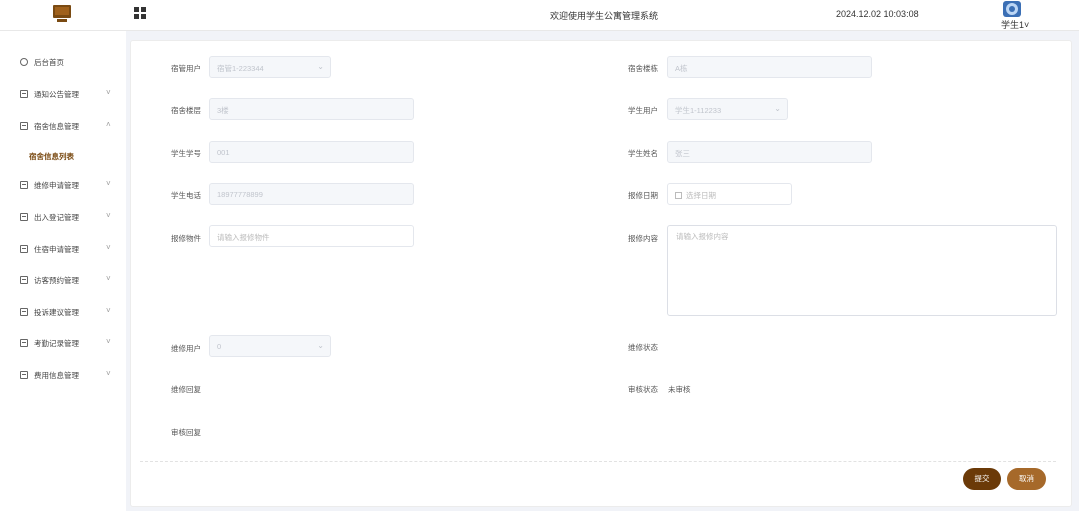 The image size is (1079, 511). I want to click on dorm-user-select: 宿管1-223344 ⌄, so click(270, 67).